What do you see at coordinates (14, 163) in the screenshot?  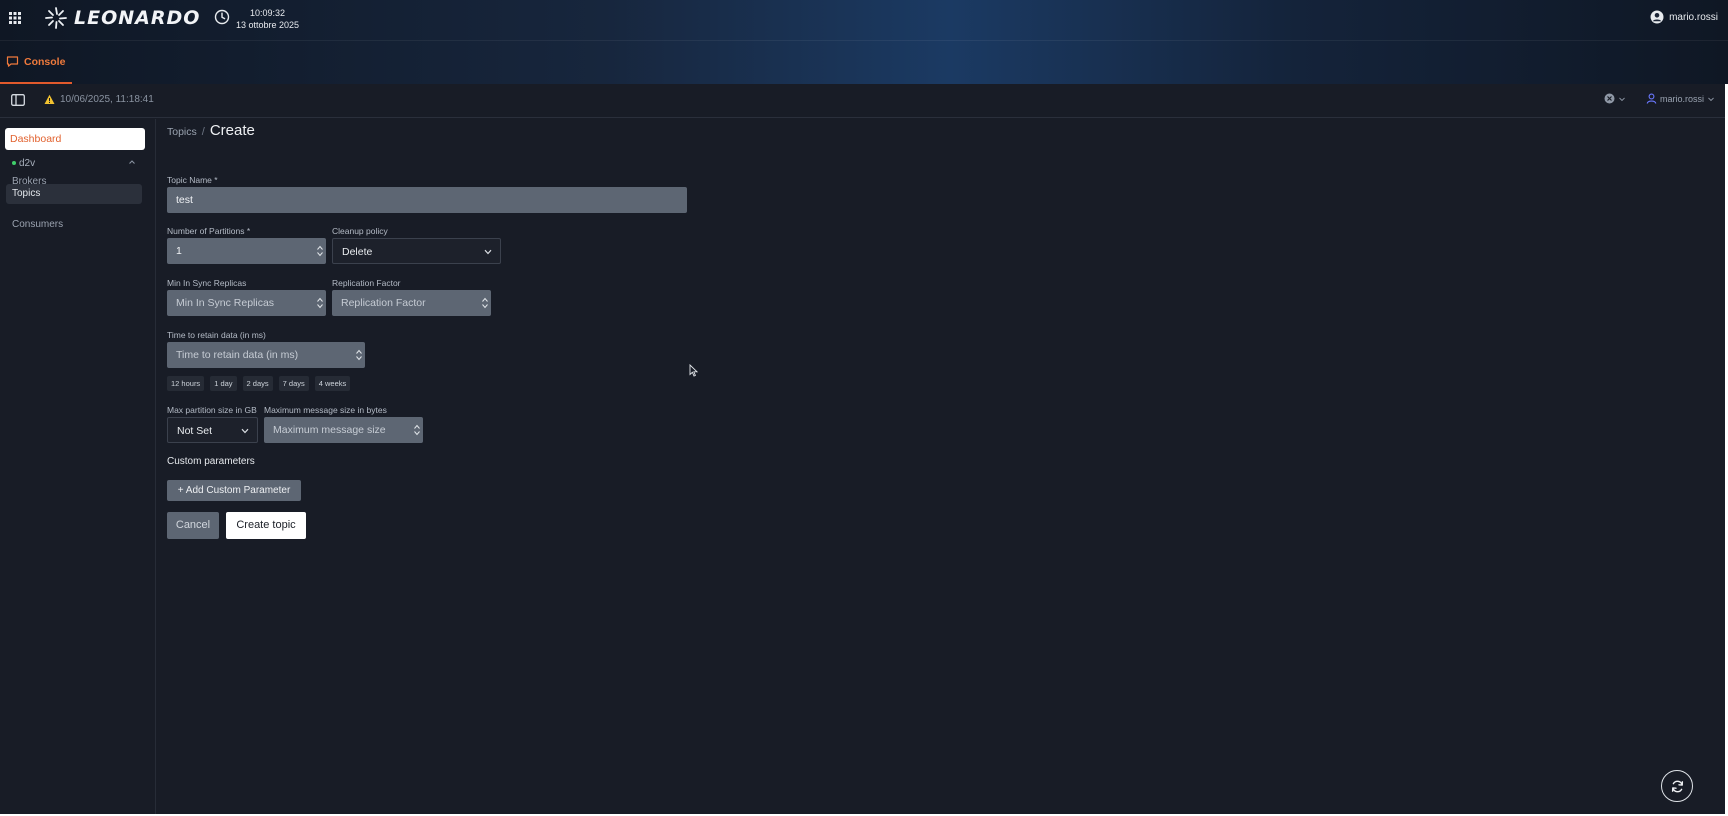 I see `online-status-dot` at bounding box center [14, 163].